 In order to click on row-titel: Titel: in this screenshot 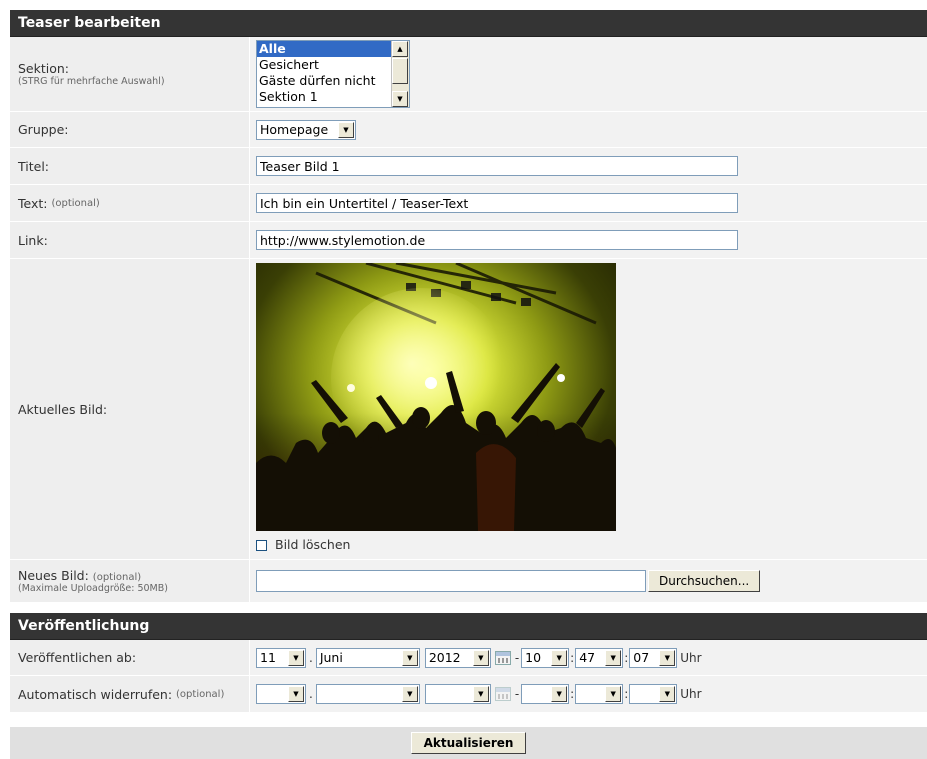, I will do `click(468, 166)`.